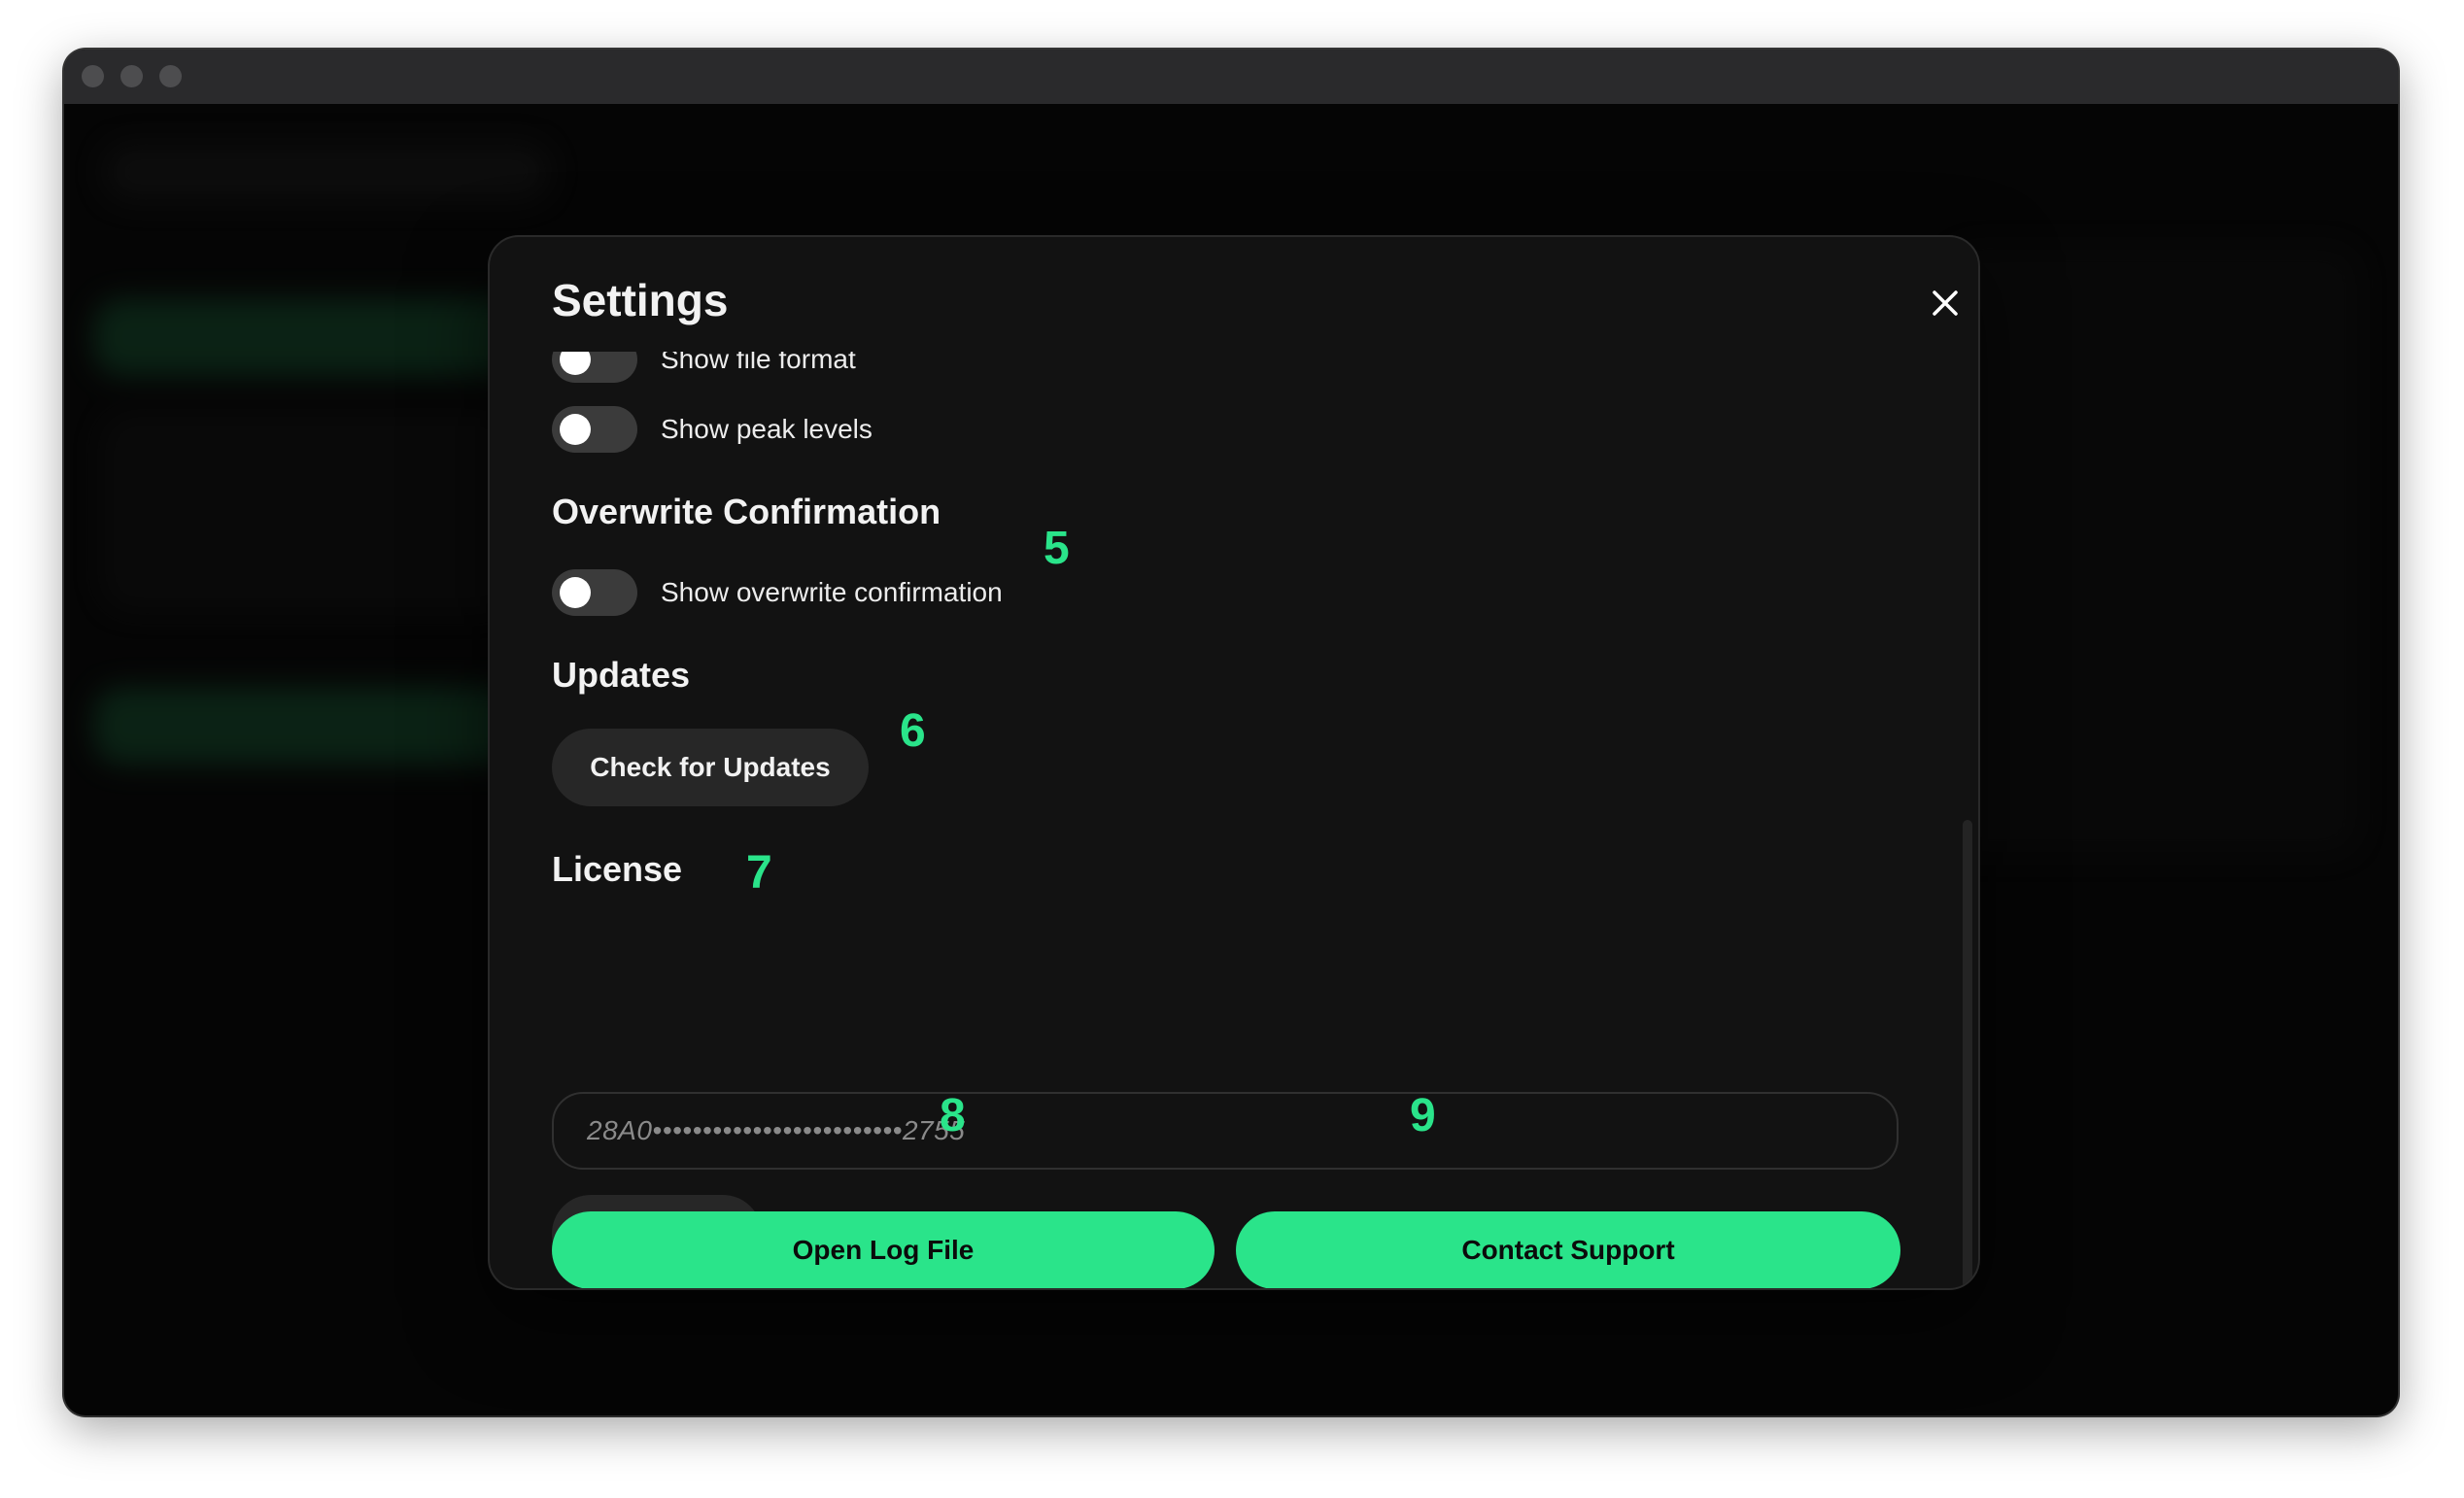 This screenshot has width=2464, height=1498. What do you see at coordinates (883, 1249) in the screenshot?
I see `open-log-file-button: Open Log File` at bounding box center [883, 1249].